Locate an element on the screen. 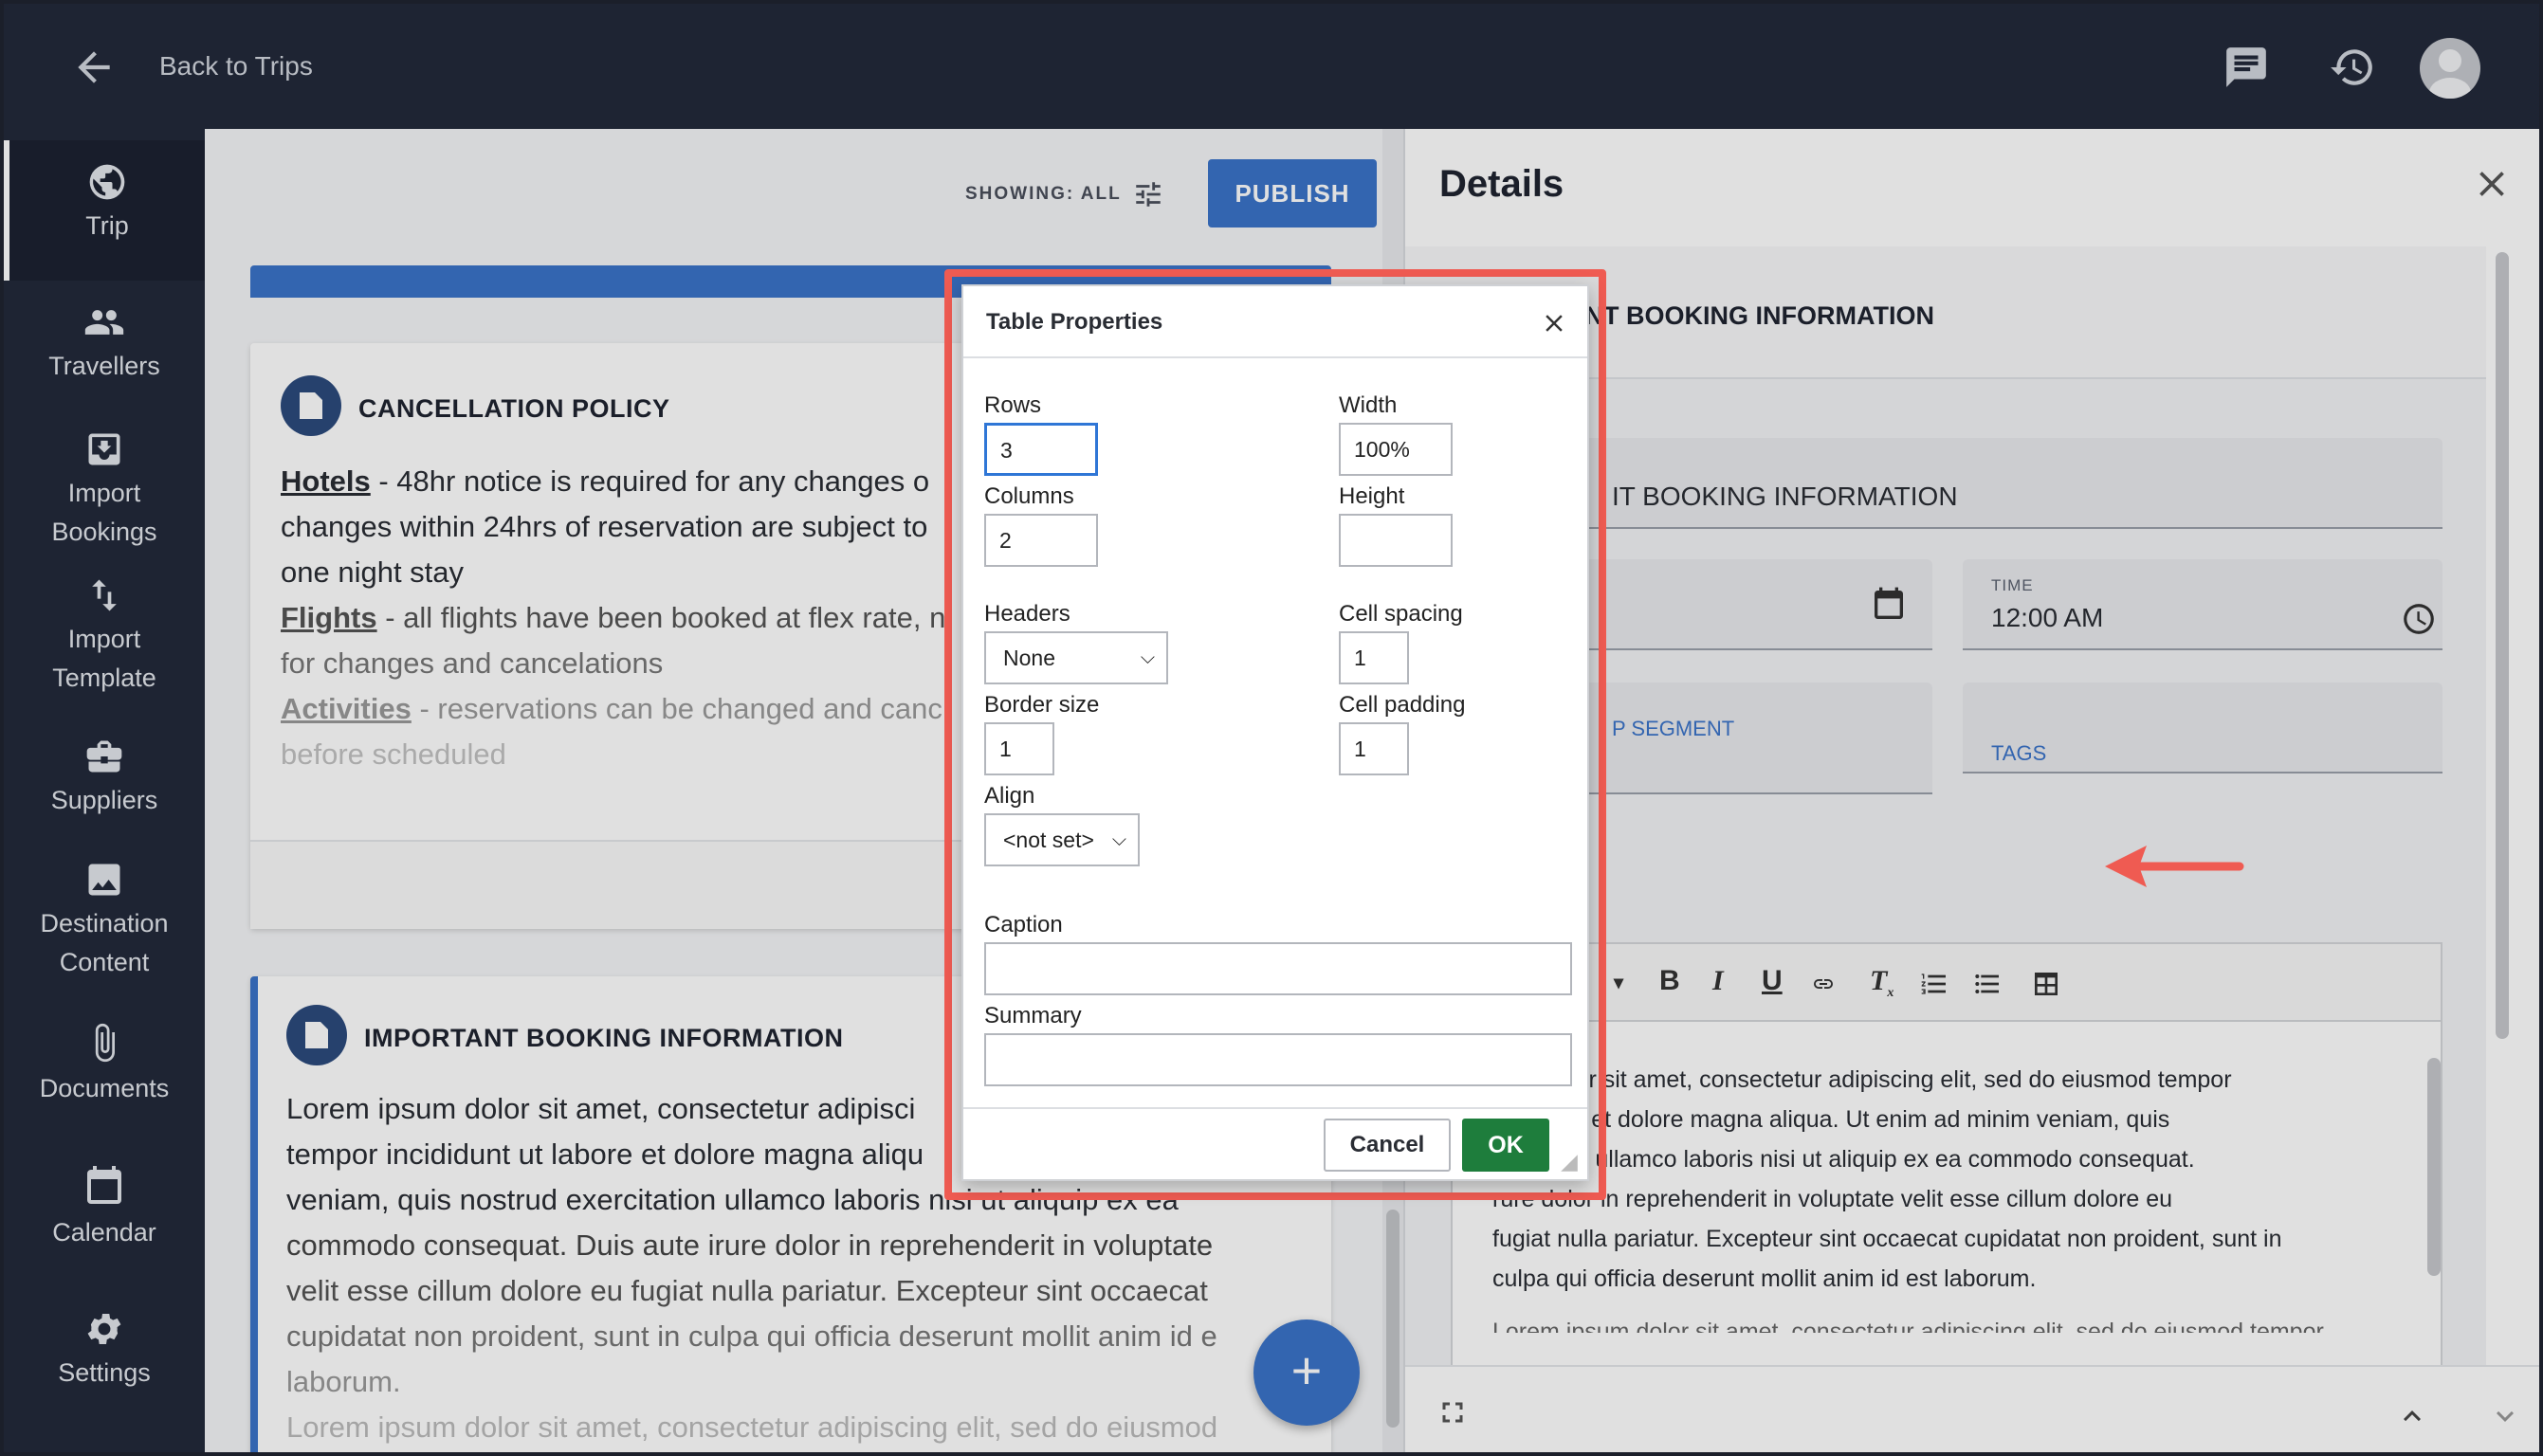 Image resolution: width=2543 pixels, height=1456 pixels. rows-label: Rows is located at coordinates (1013, 405).